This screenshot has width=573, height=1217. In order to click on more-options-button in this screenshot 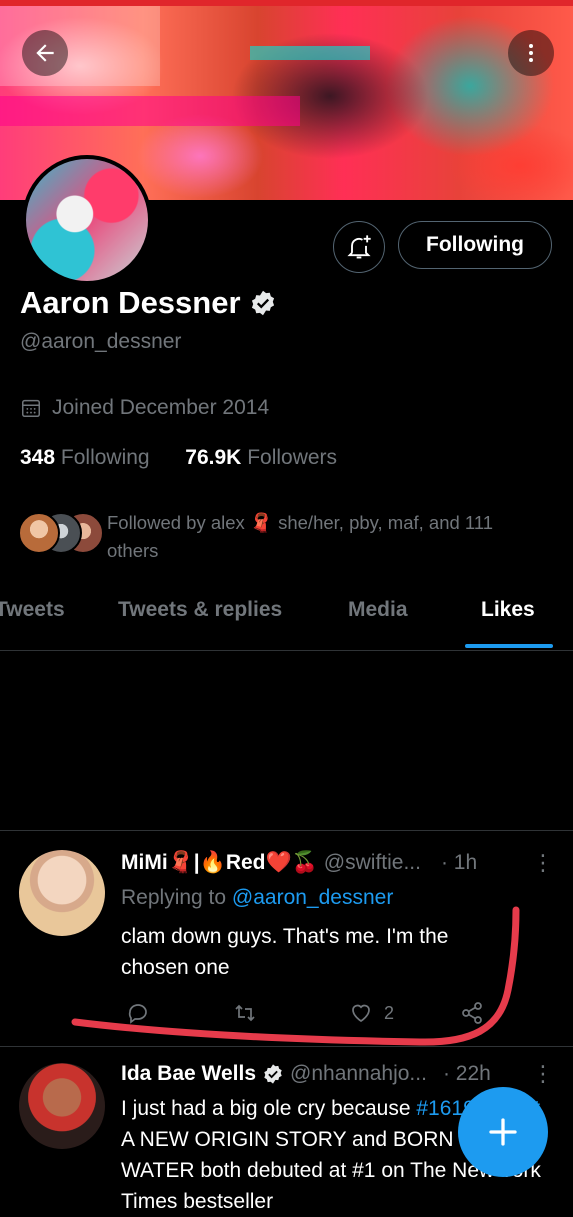, I will do `click(531, 53)`.